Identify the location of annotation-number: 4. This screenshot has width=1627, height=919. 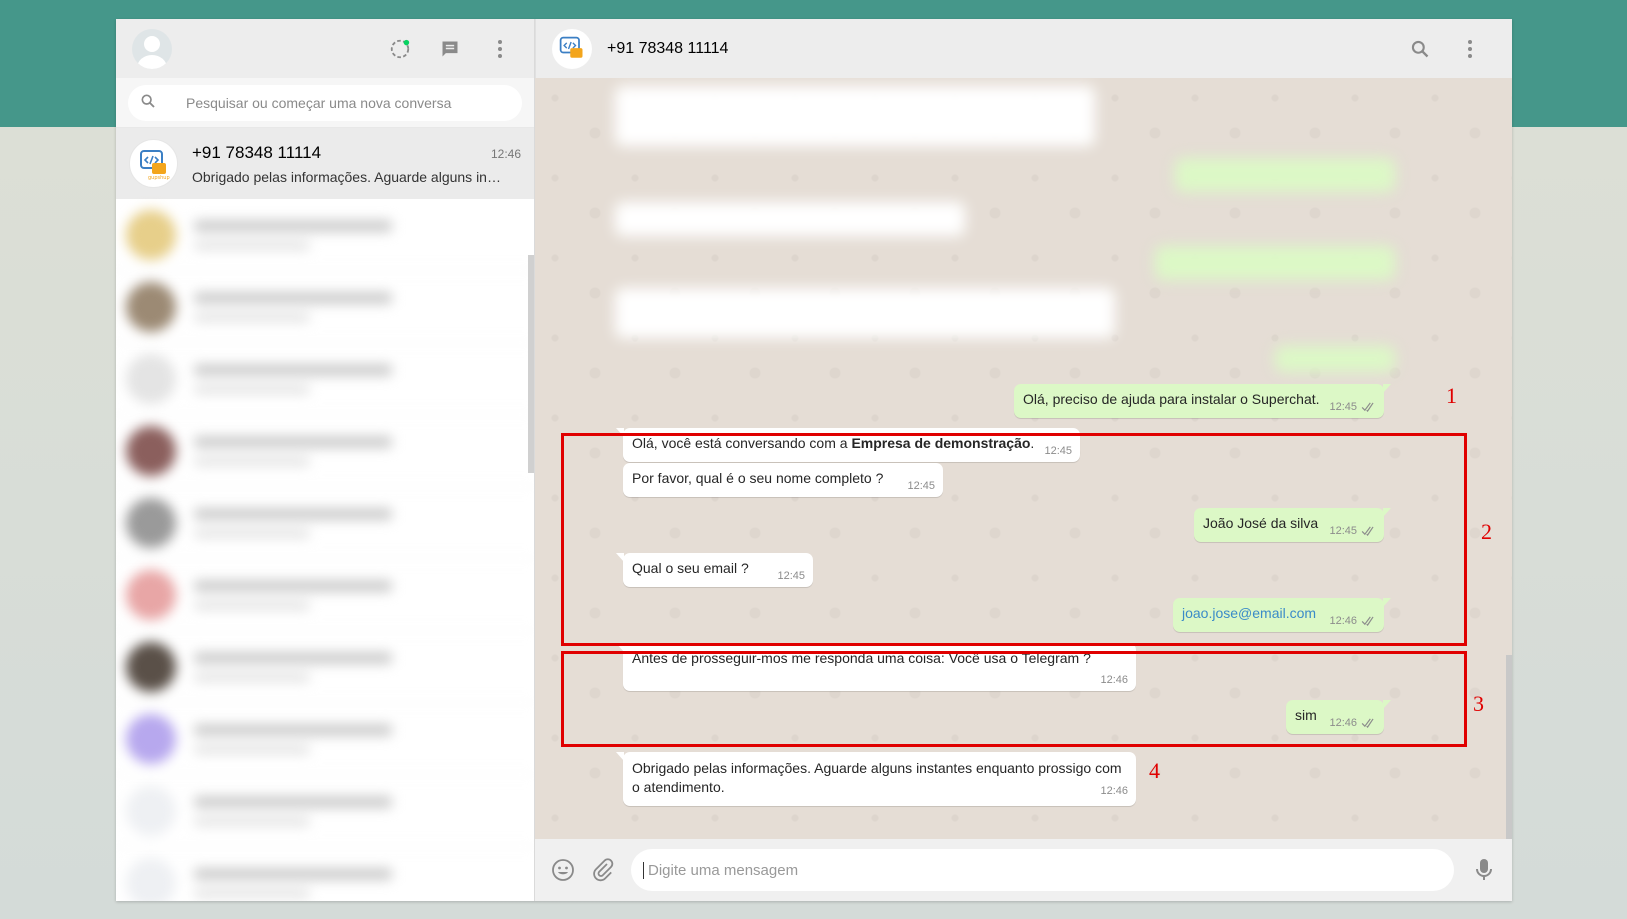
(1154, 770).